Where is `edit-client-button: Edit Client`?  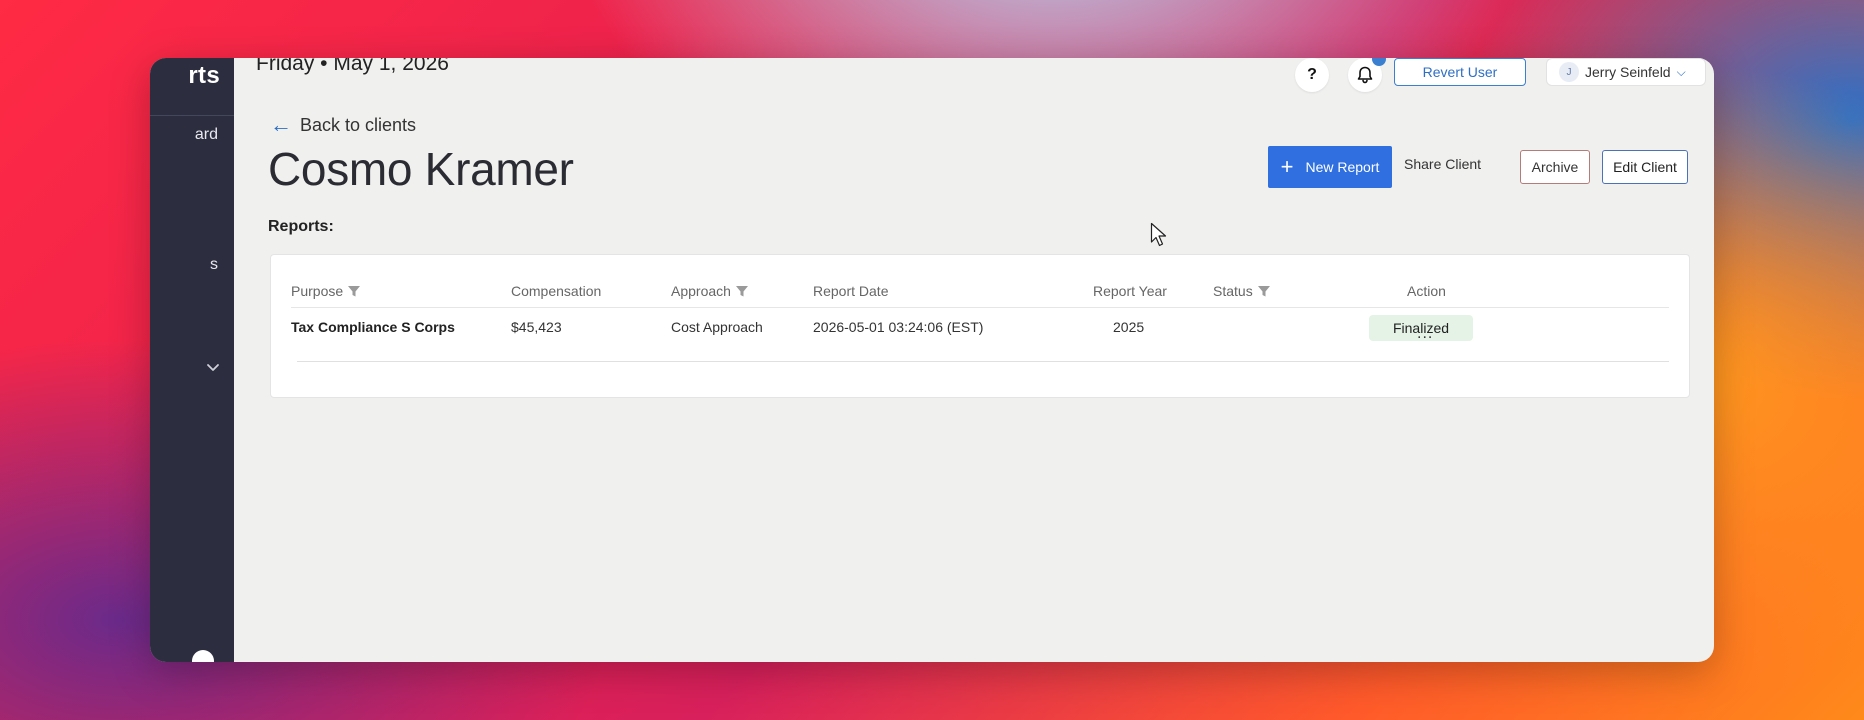 edit-client-button: Edit Client is located at coordinates (1645, 167).